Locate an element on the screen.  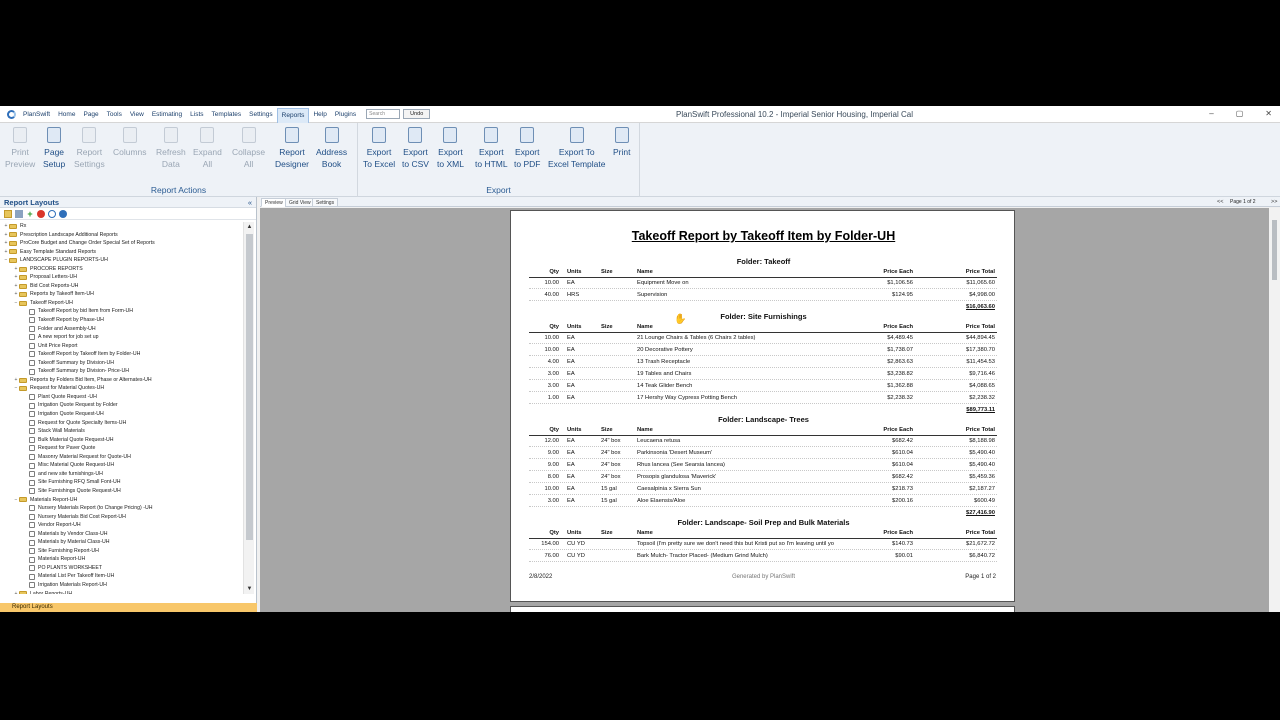
report-designer-button: Report Designer is located at coordinates (292, 148).